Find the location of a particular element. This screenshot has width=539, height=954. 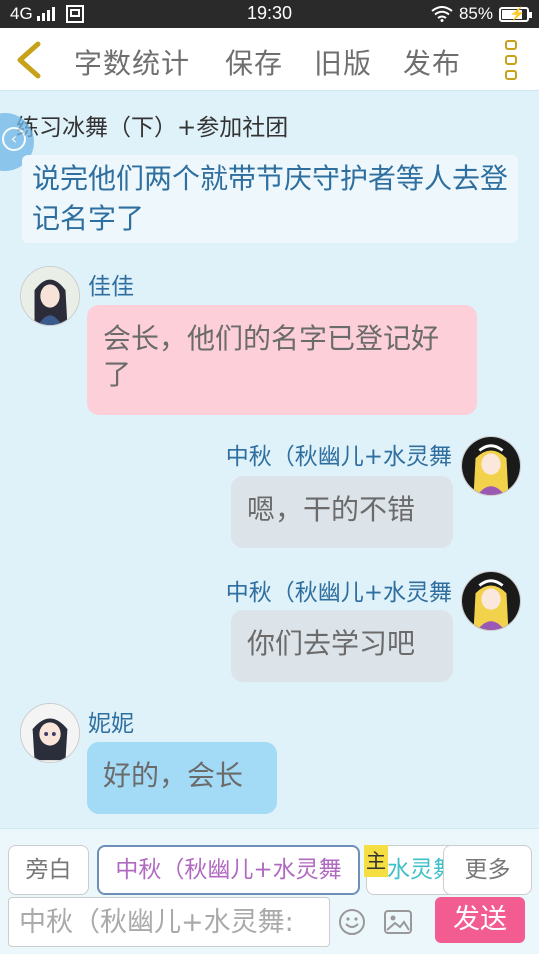

main-character-badge: 主 is located at coordinates (376, 861).